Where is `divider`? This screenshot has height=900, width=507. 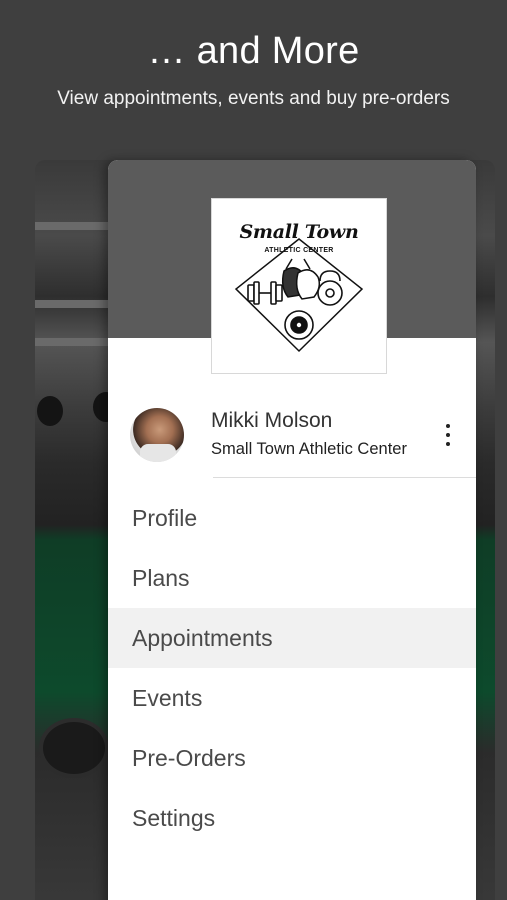 divider is located at coordinates (344, 477).